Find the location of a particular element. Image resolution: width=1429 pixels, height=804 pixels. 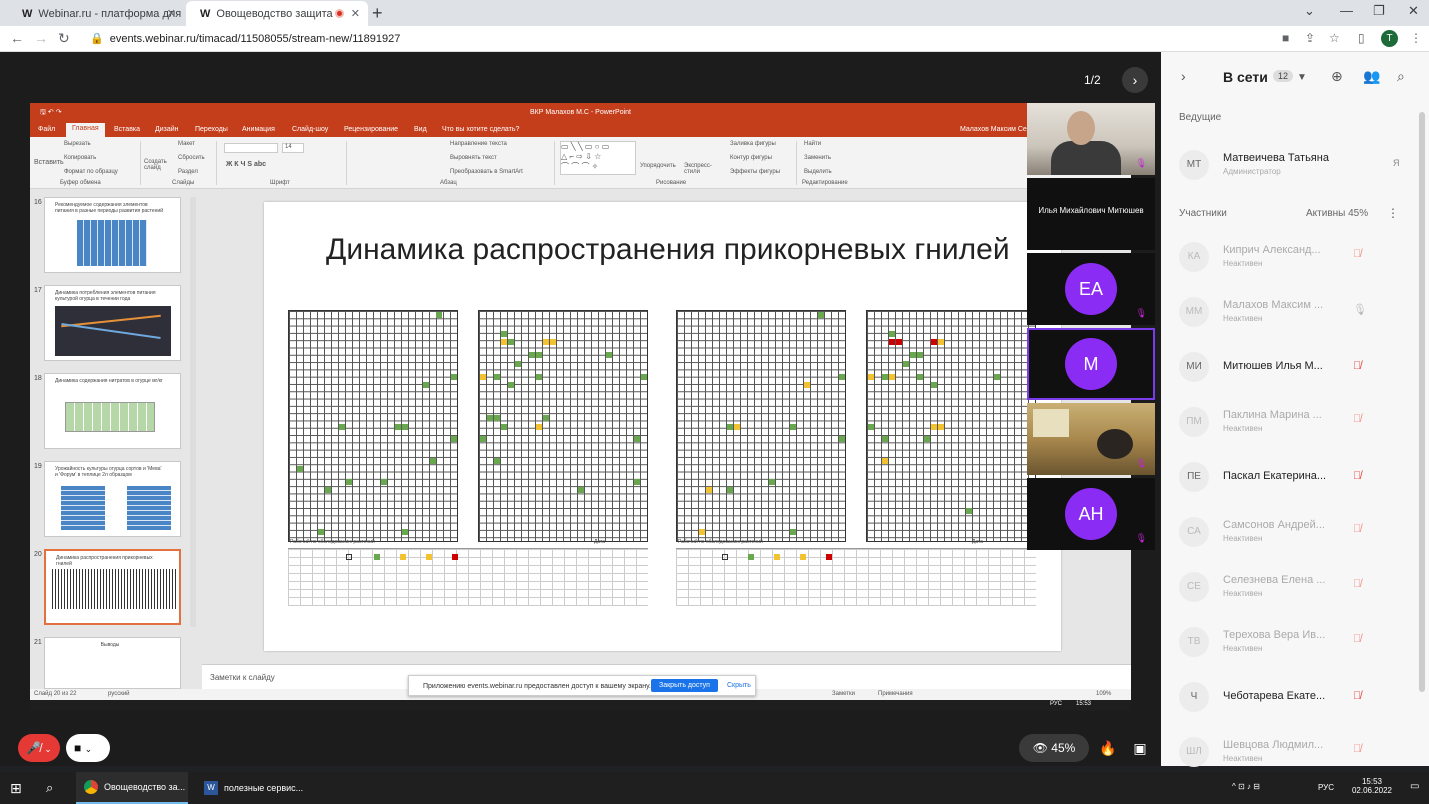

share-icon: ⇪ is located at coordinates (1310, 38).